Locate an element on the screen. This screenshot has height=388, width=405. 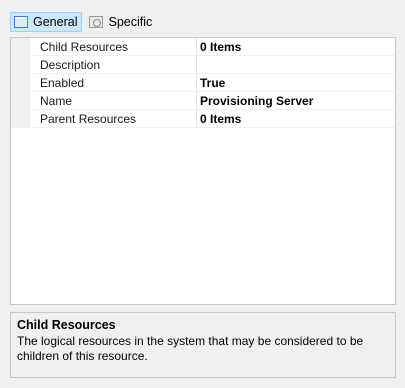
property-row-enabled: Enabled True is located at coordinates (203, 82).